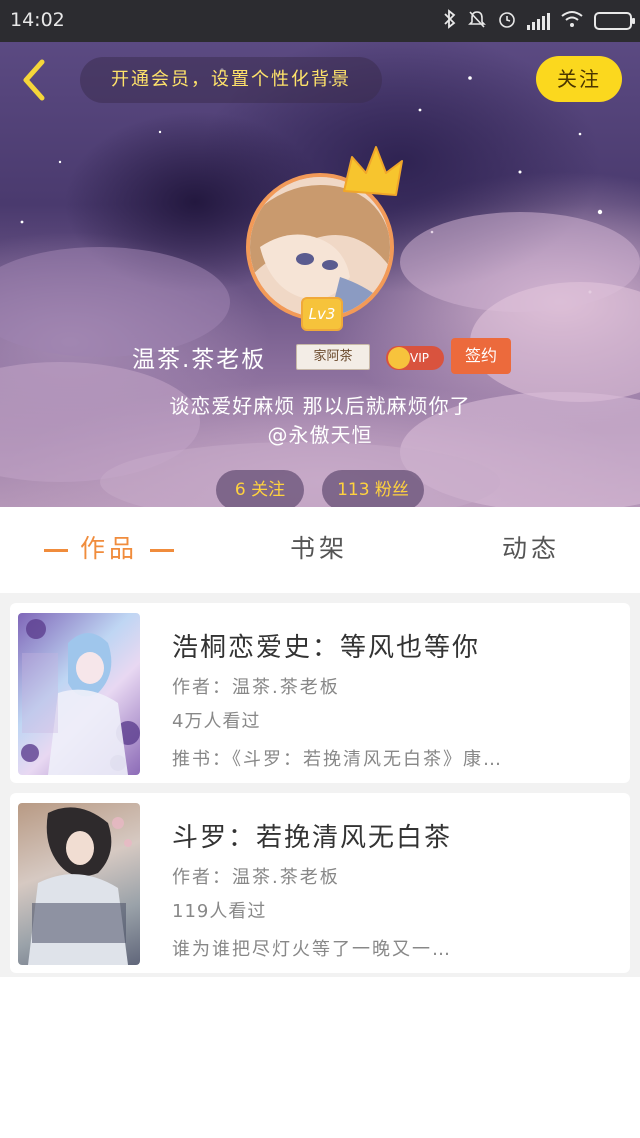  I want to click on active-tab-dash-left, so click(56, 550).